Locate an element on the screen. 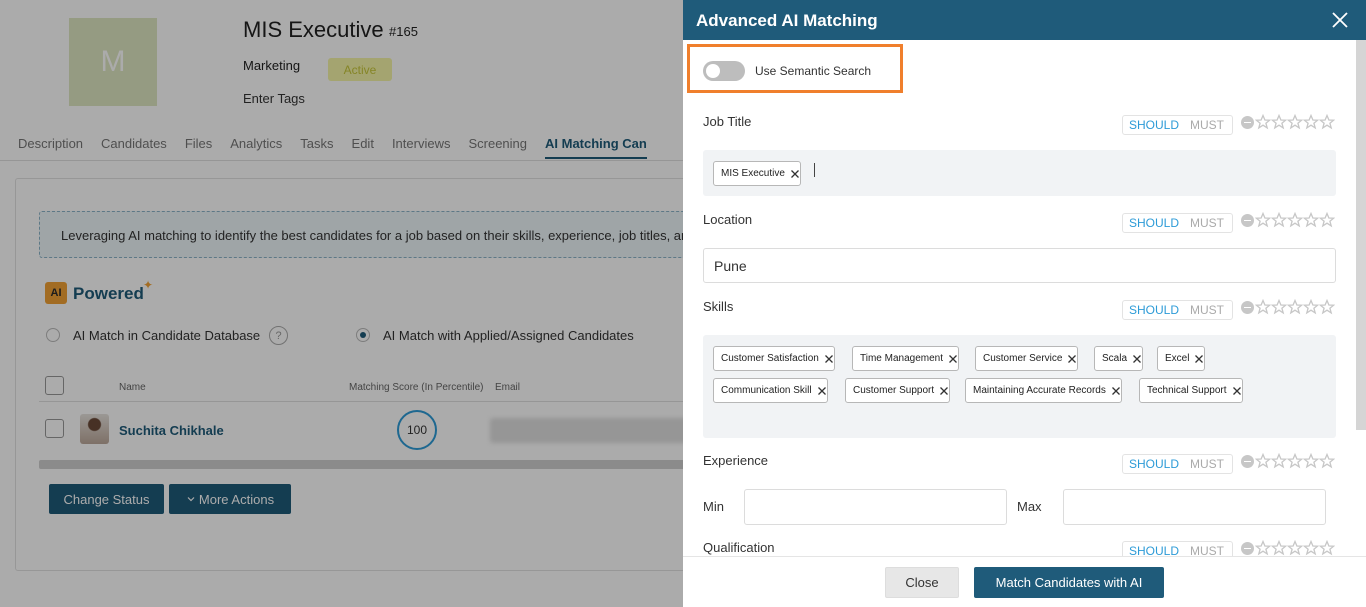  experience-max-input is located at coordinates (1194, 507).